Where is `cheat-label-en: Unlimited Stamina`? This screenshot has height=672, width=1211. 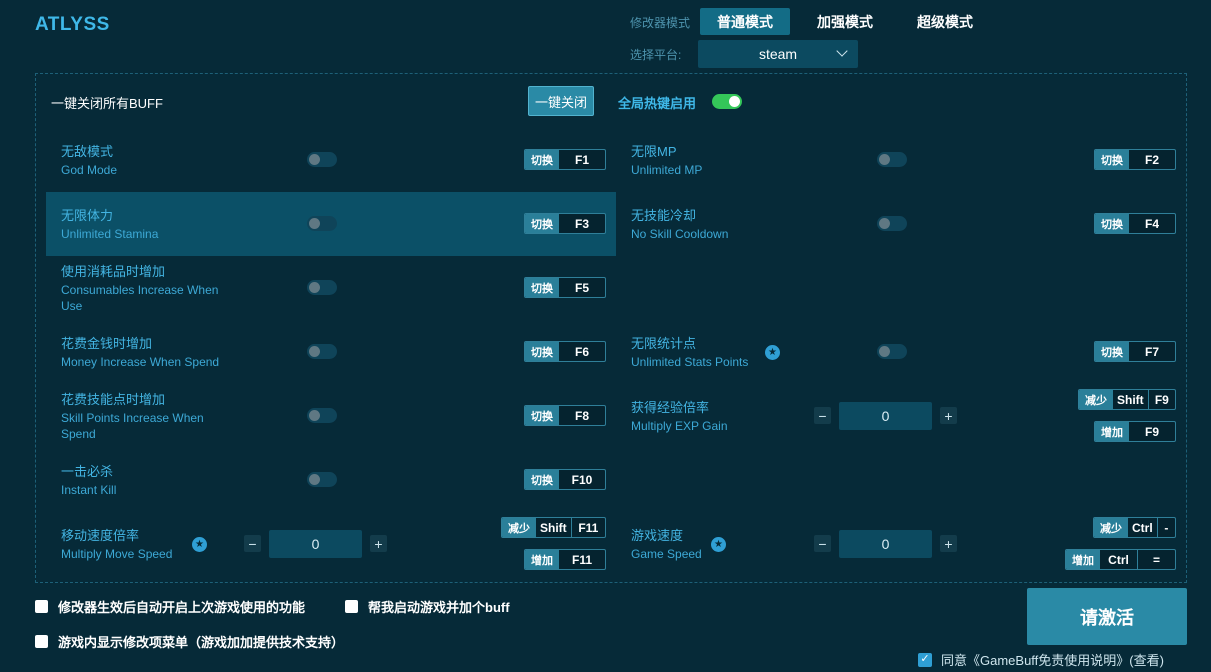
cheat-label-en: Unlimited Stamina is located at coordinates (109, 234).